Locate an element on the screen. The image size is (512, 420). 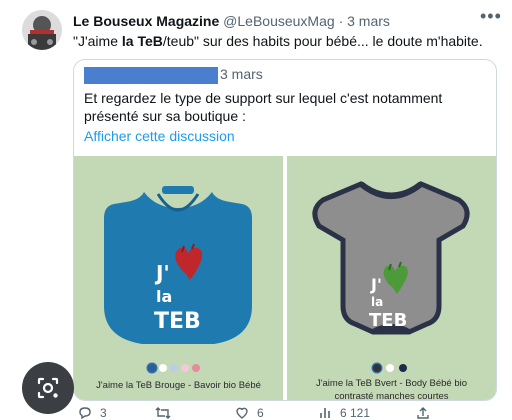
bib-print-line2: la is located at coordinates (164, 296).